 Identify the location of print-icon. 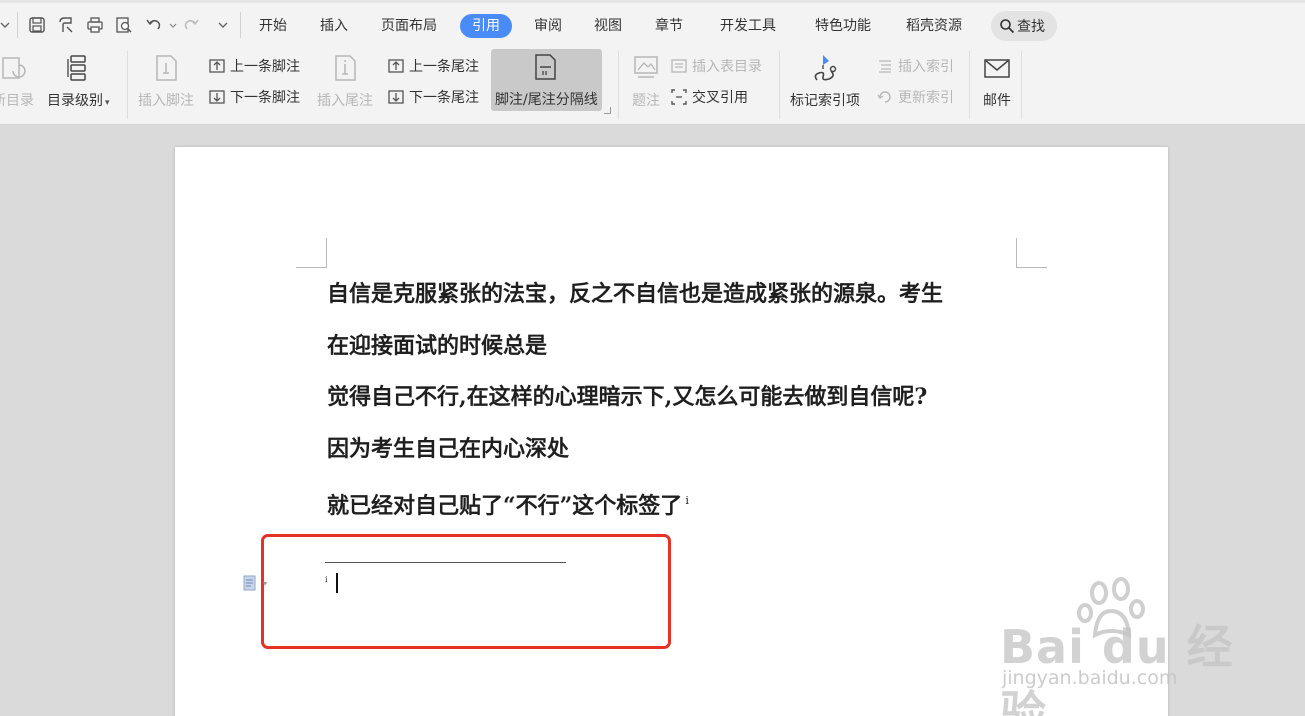
(95, 25).